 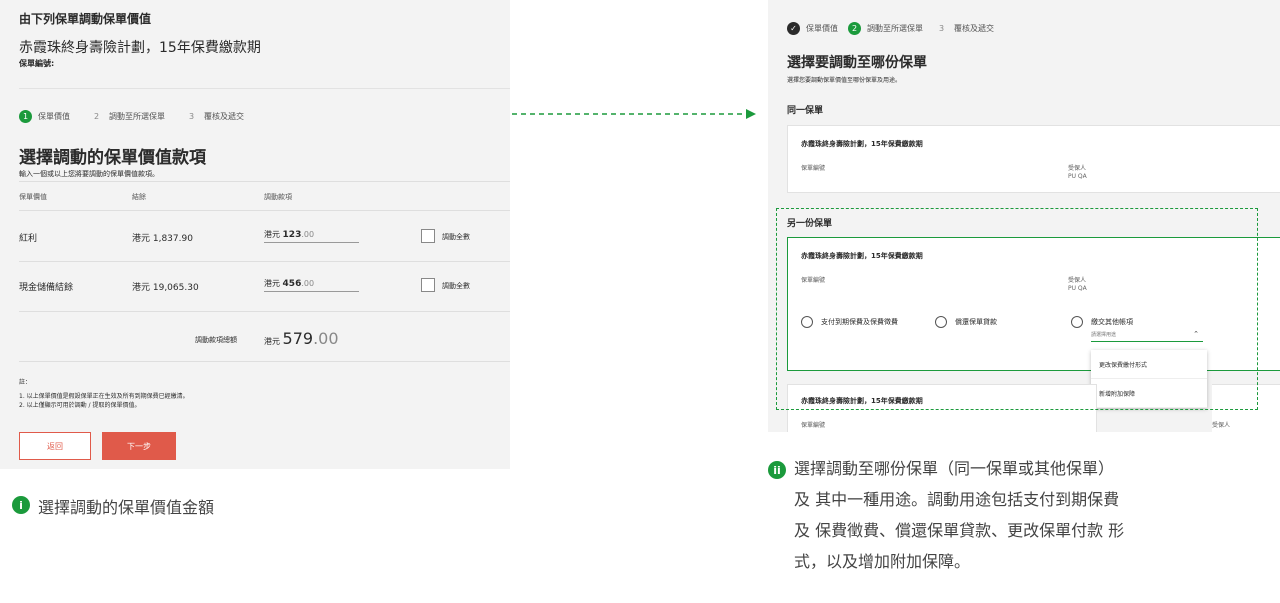 I want to click on caption-text: 選擇調動的保單價值金額, so click(x=126, y=507).